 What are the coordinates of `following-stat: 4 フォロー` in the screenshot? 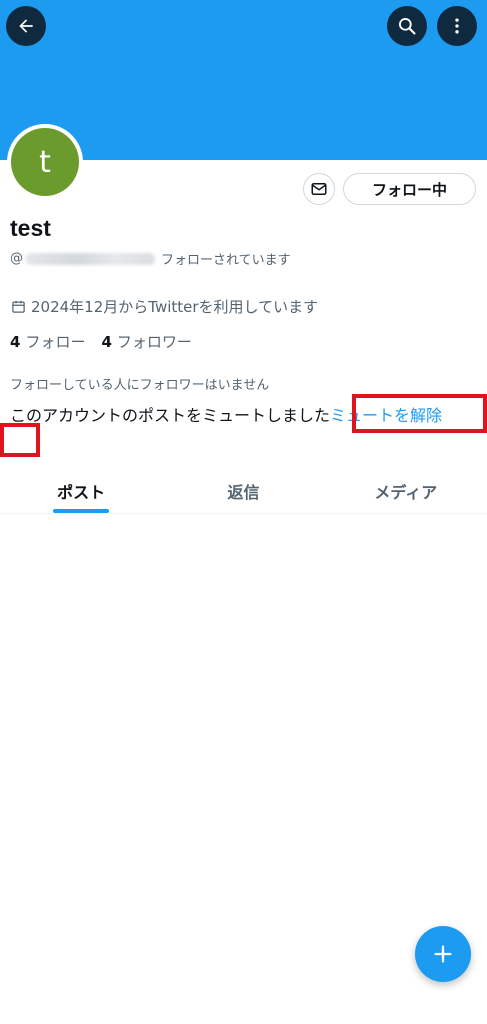 It's located at (47, 341).